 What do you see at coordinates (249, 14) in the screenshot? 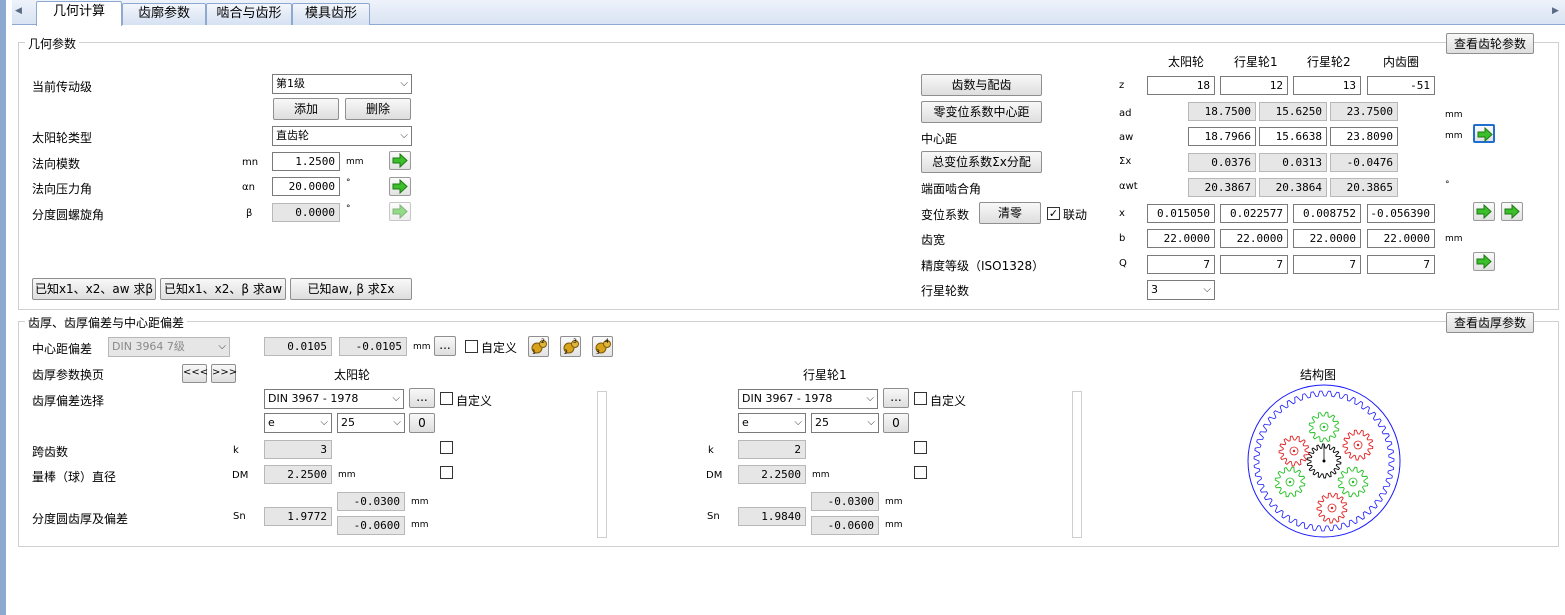
I see `tab-mesh-tooth: 啮合与齿形` at bounding box center [249, 14].